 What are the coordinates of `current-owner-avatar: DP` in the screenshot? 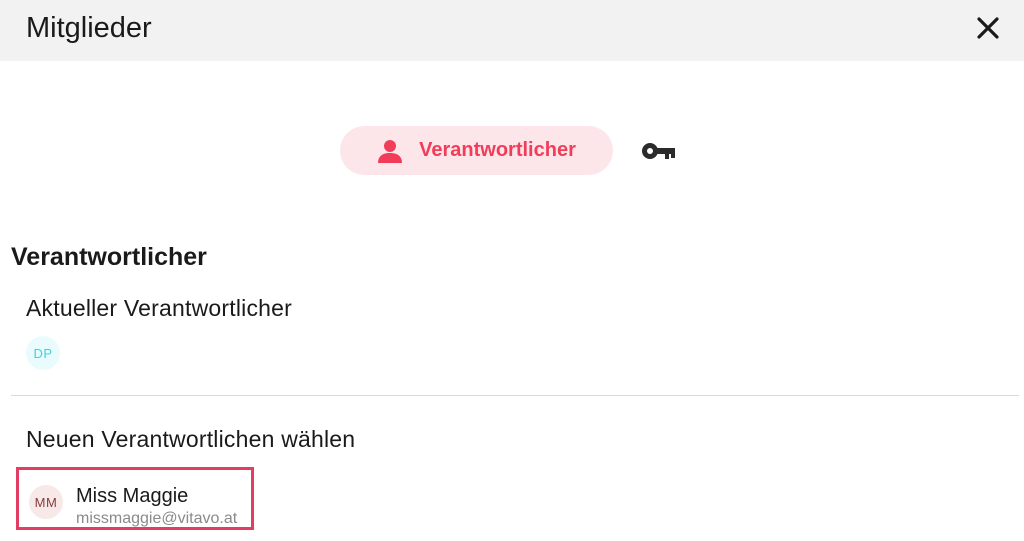 It's located at (43, 353).